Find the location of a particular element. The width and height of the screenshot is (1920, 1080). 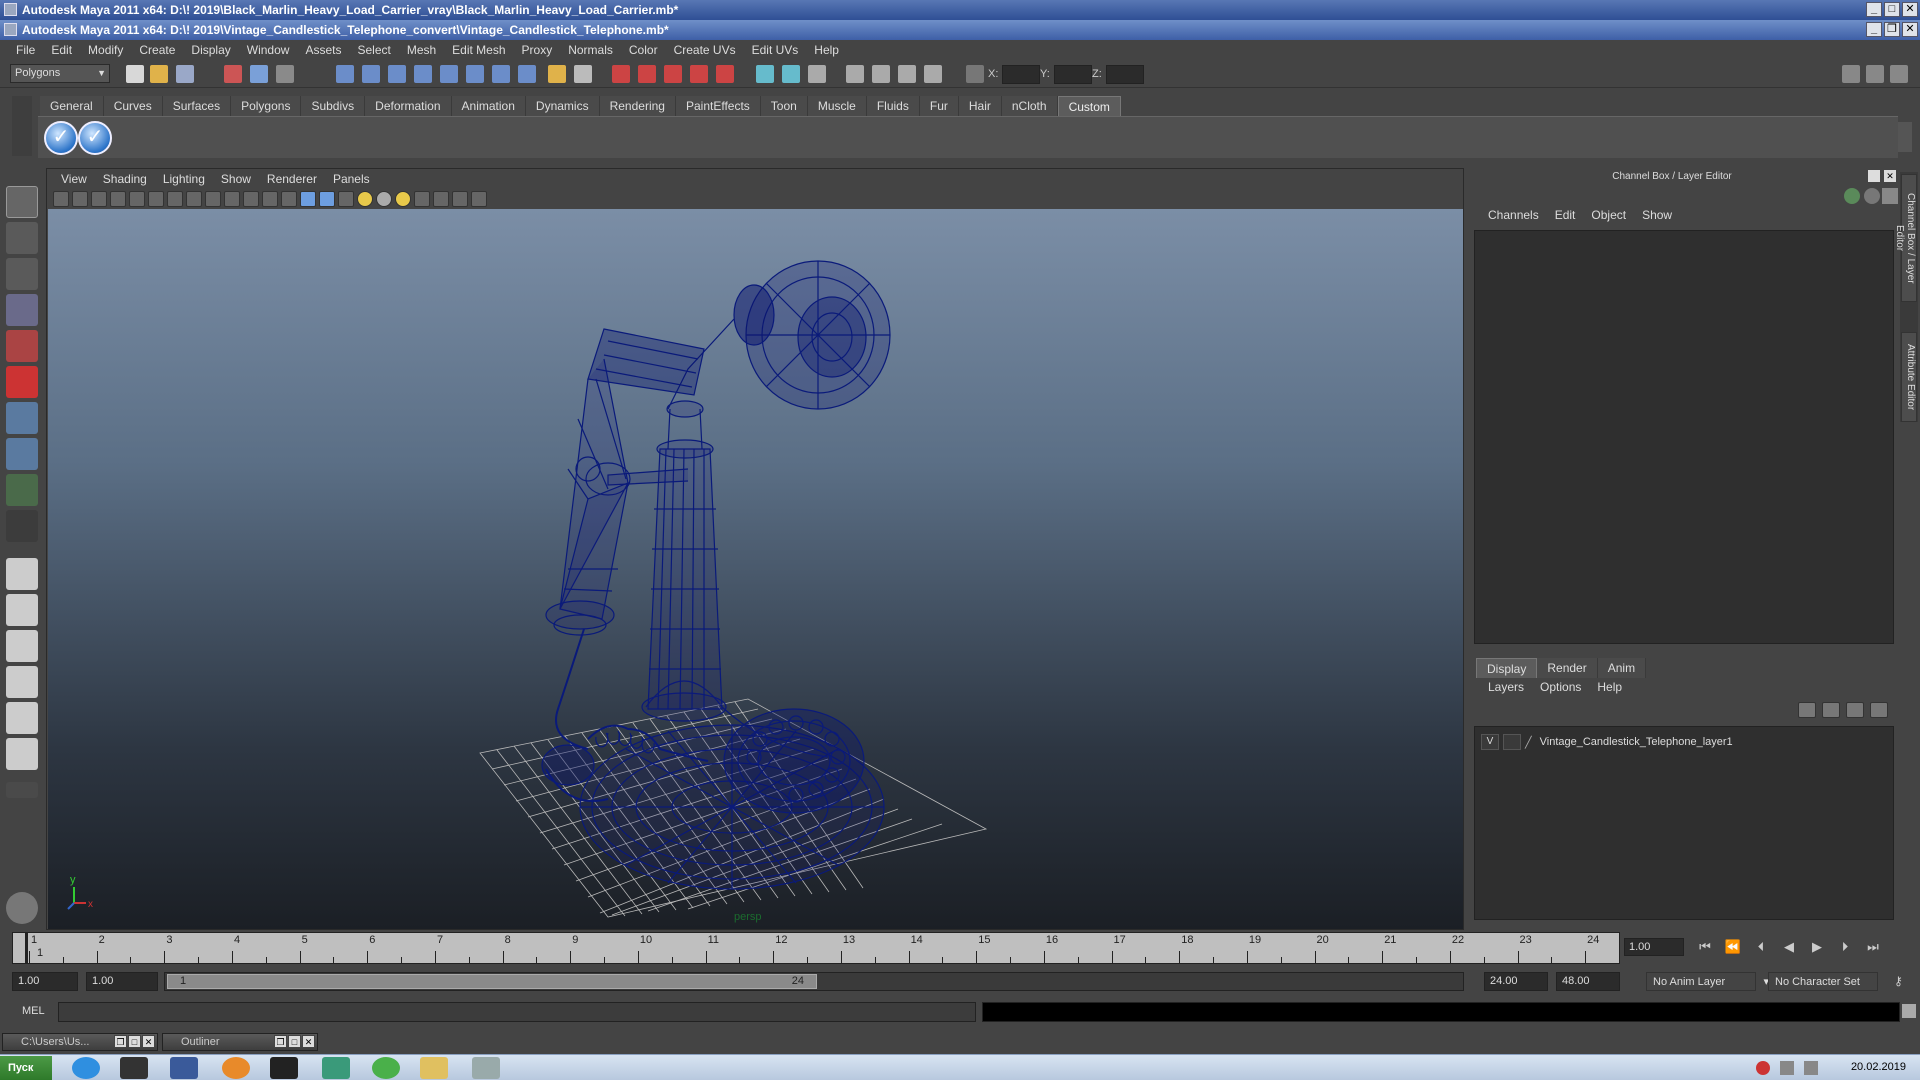

shelf-handle is located at coordinates (22, 126).